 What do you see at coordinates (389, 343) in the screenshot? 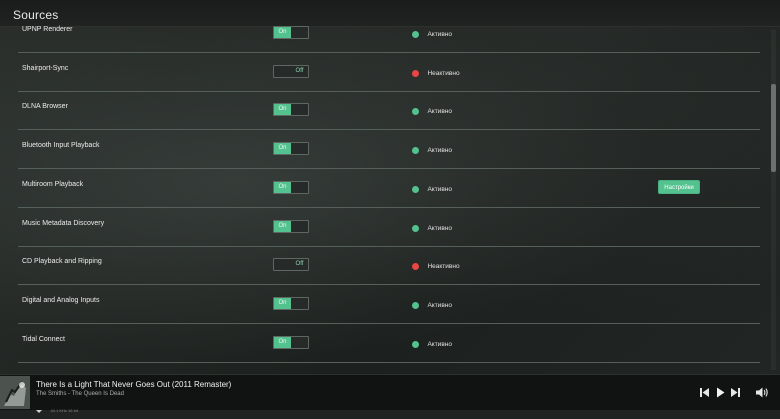
I see `source-row: Tidal Connect On Активно` at bounding box center [389, 343].